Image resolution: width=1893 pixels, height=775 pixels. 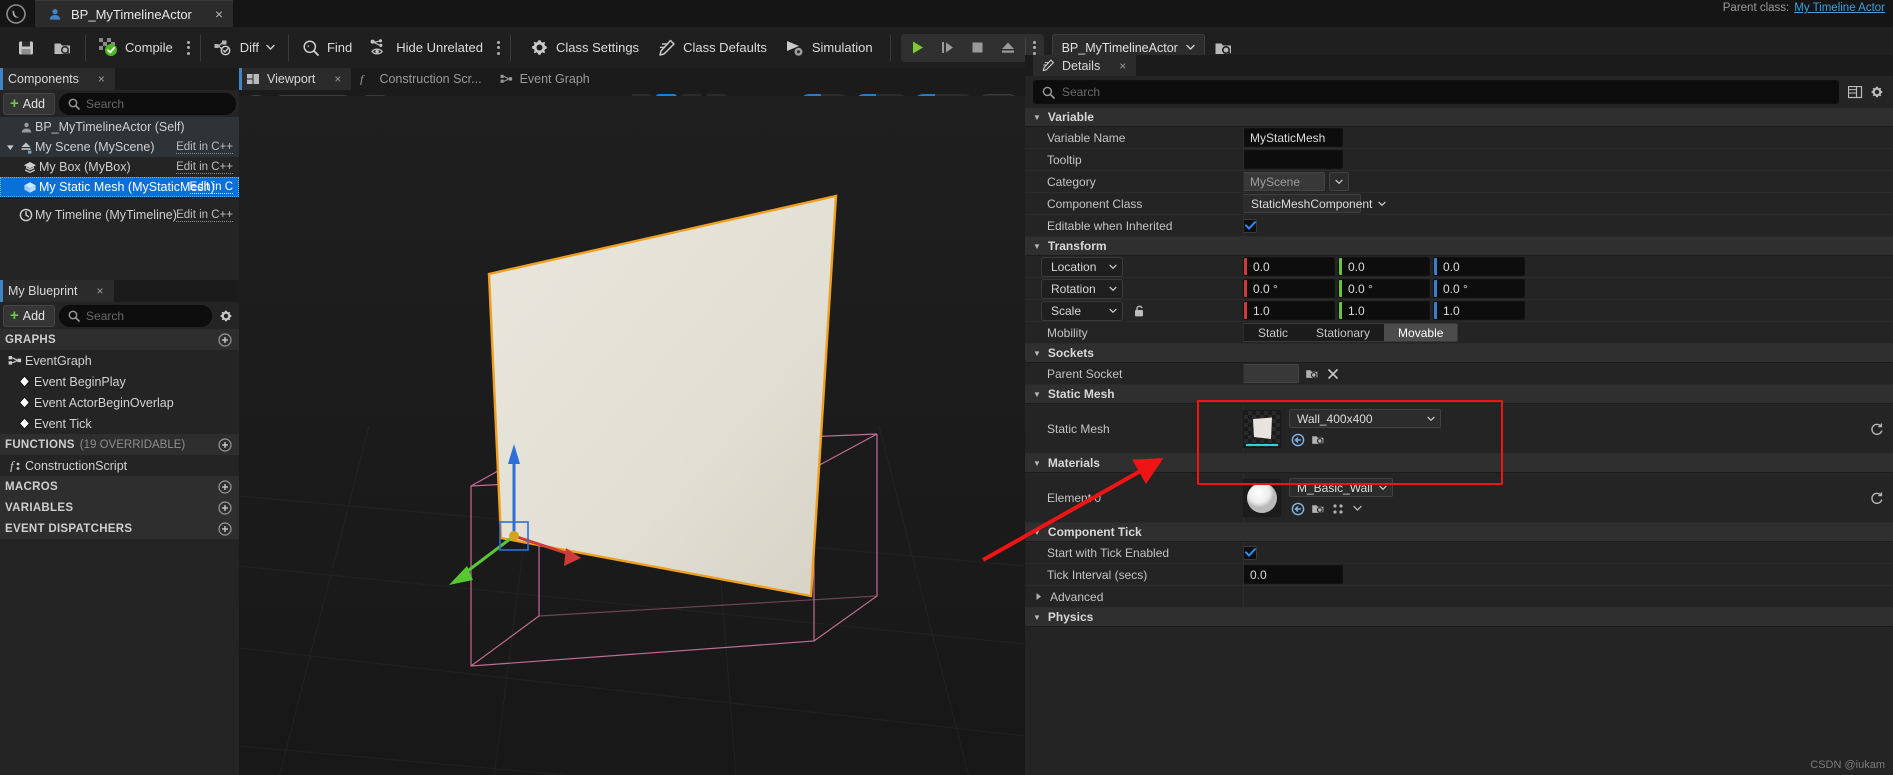 What do you see at coordinates (119, 402) in the screenshot?
I see `graph-item-event-actorbeginoverlap: Event ActorBeginOverlap` at bounding box center [119, 402].